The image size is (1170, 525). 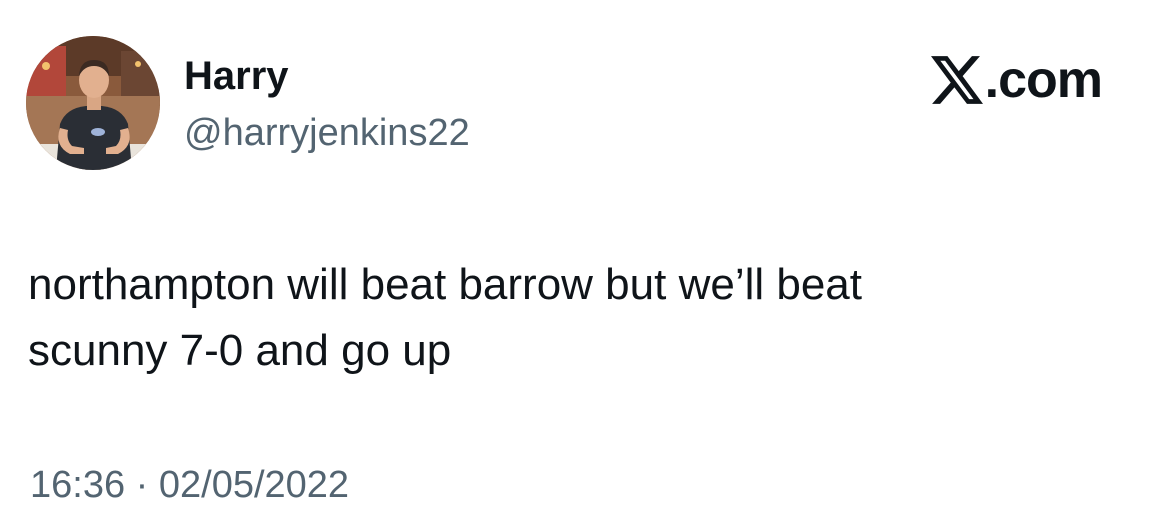 What do you see at coordinates (327, 133) in the screenshot?
I see `user-handle: @harryjenkins22` at bounding box center [327, 133].